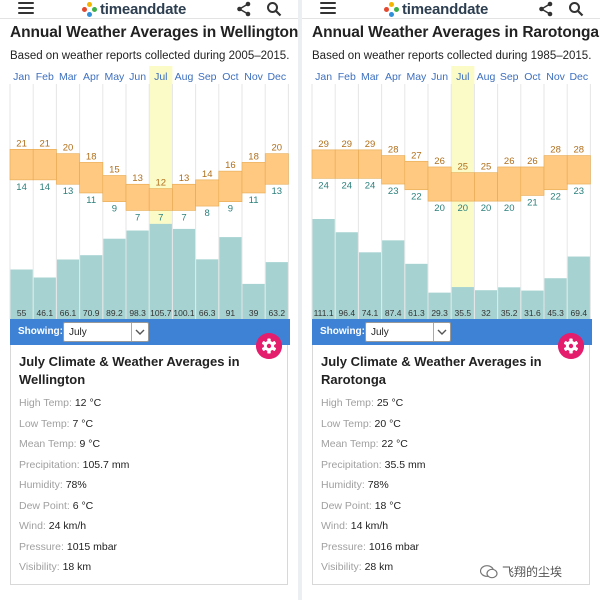  I want to click on watermark: 飞翔的尘埃, so click(521, 571).